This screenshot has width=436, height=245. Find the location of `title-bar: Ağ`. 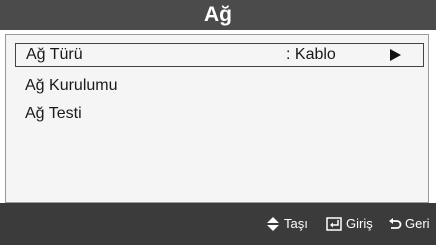

title-bar: Ağ is located at coordinates (218, 15).